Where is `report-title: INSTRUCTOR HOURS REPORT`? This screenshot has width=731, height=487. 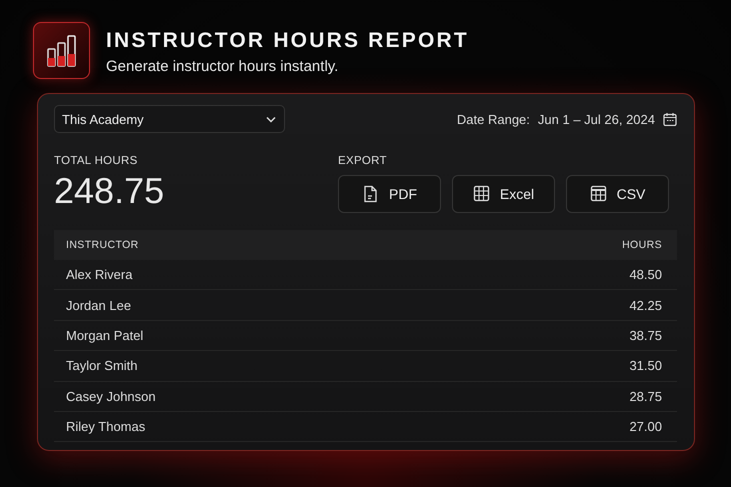 report-title: INSTRUCTOR HOURS REPORT is located at coordinates (287, 40).